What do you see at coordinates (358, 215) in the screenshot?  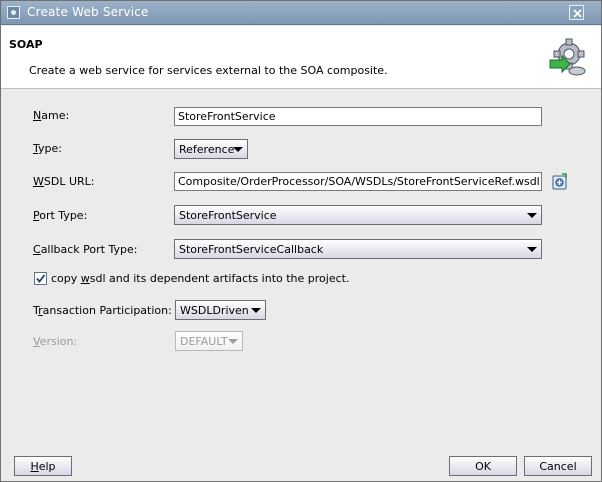 I see `port-type-dropdown: StoreFrontService` at bounding box center [358, 215].